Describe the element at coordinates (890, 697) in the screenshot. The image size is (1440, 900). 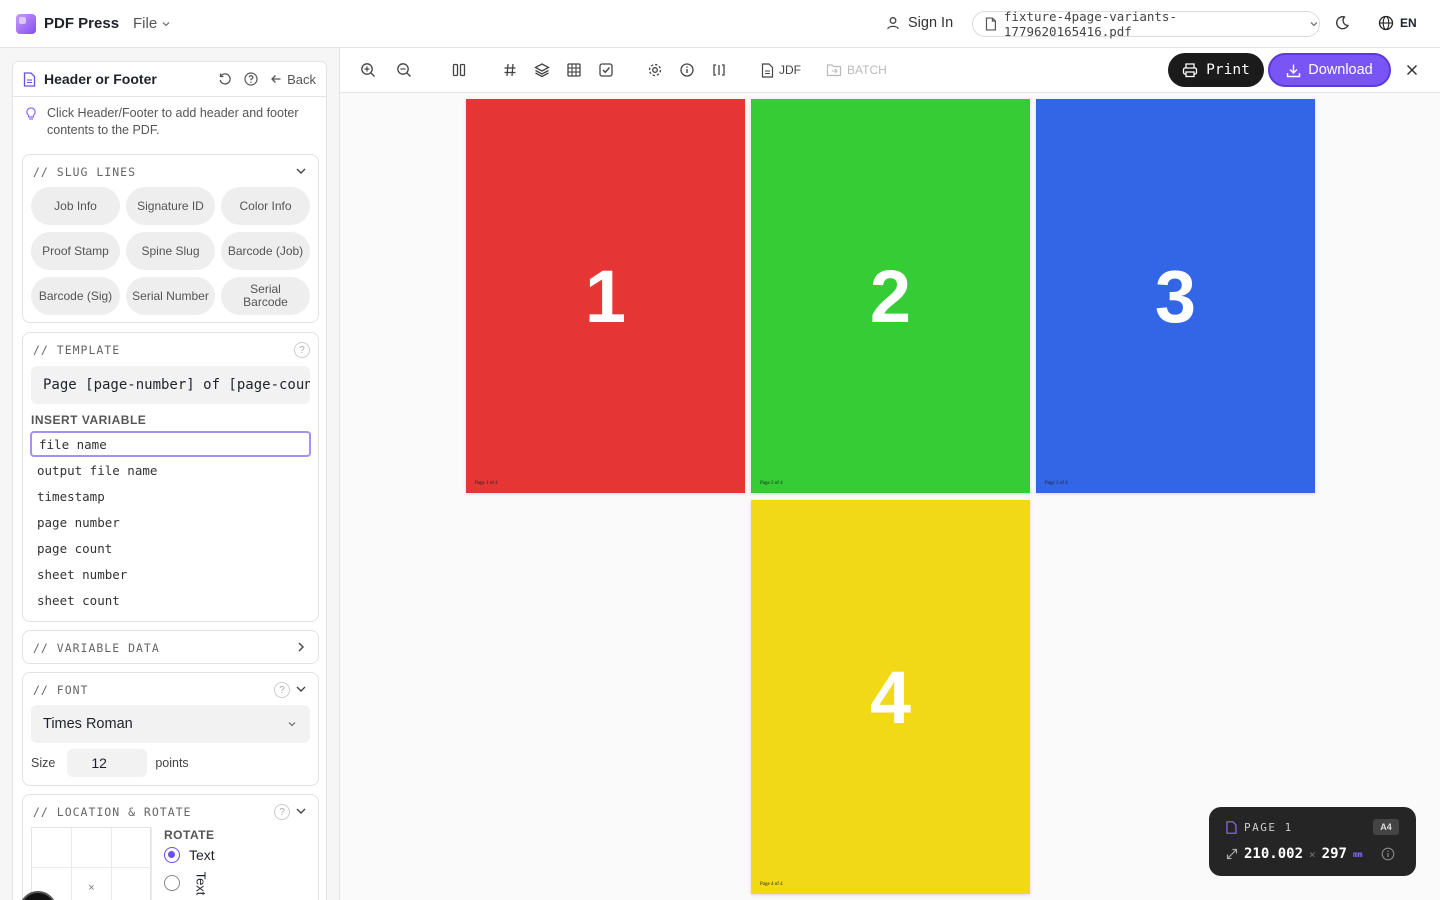
I see `page-thumbnail: 4 Page 4 of 4` at that location.